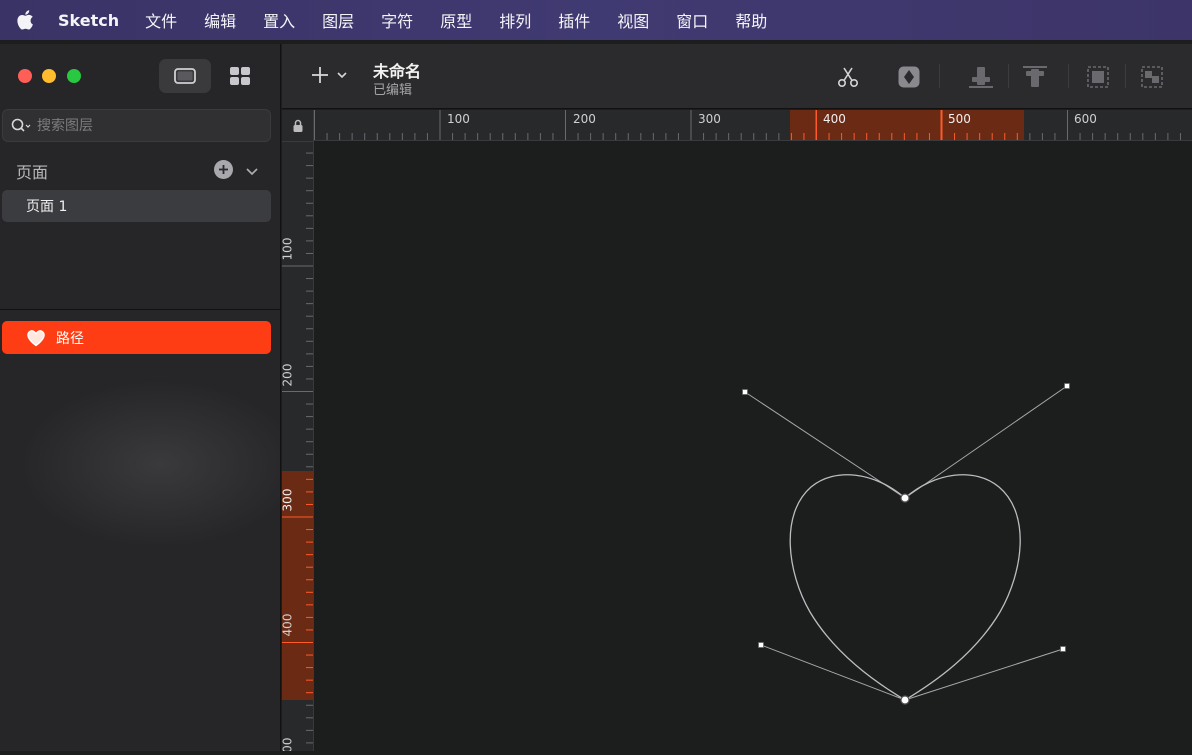 The height and width of the screenshot is (755, 1192). I want to click on menu-text: 字符, so click(397, 20).